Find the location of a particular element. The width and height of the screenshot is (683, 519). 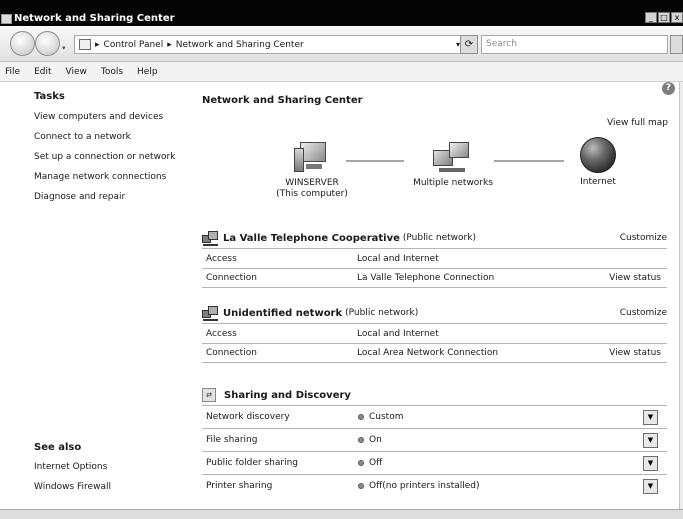

back-button is located at coordinates (22, 43).